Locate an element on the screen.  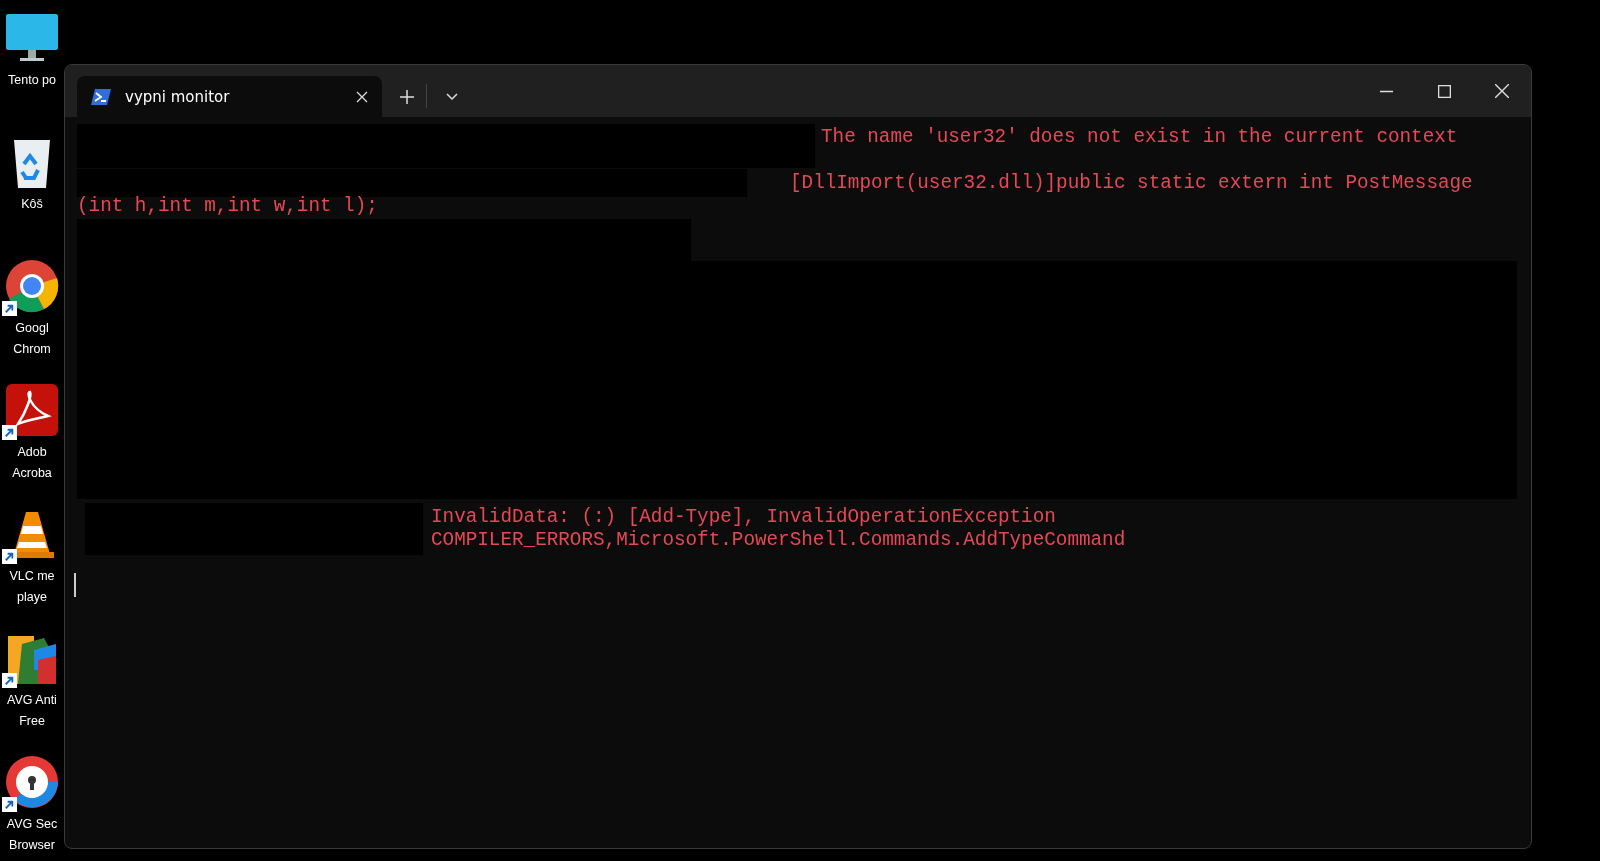
icon-label: Adob Acroba is located at coordinates (32, 463).